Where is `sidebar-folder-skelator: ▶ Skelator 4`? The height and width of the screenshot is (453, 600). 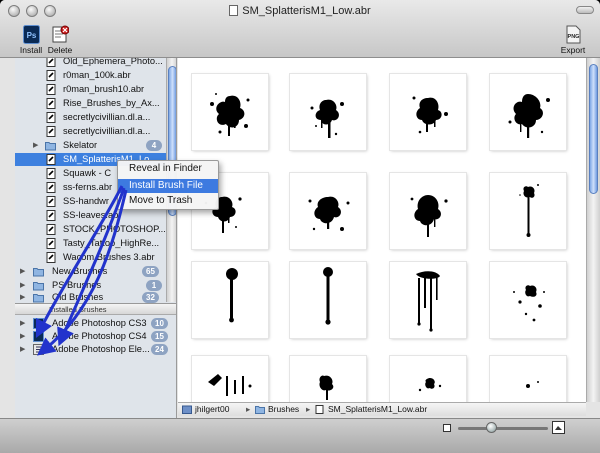
sidebar-folder-skelator: ▶ Skelator 4 is located at coordinates (95, 145).